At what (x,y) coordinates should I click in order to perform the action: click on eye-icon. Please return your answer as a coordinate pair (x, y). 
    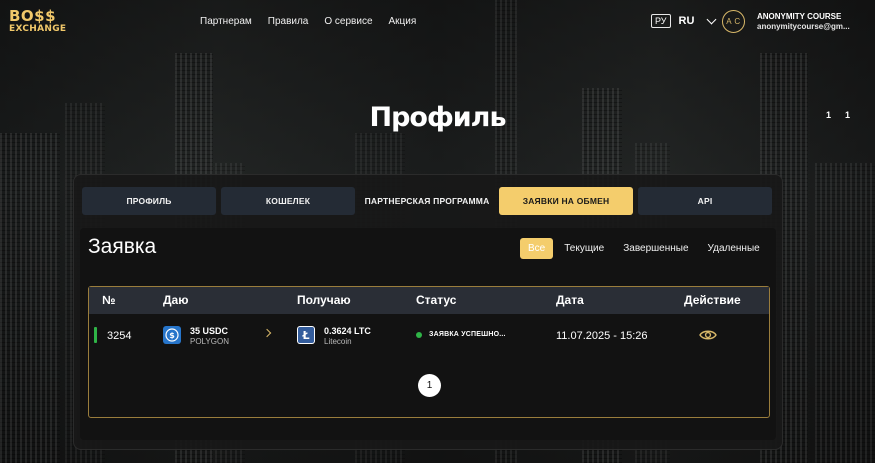
    Looking at the image, I should click on (708, 336).